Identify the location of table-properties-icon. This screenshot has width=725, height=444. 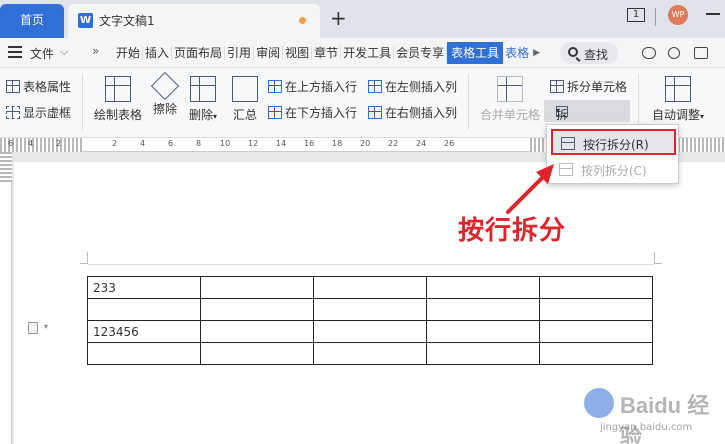
(13, 86).